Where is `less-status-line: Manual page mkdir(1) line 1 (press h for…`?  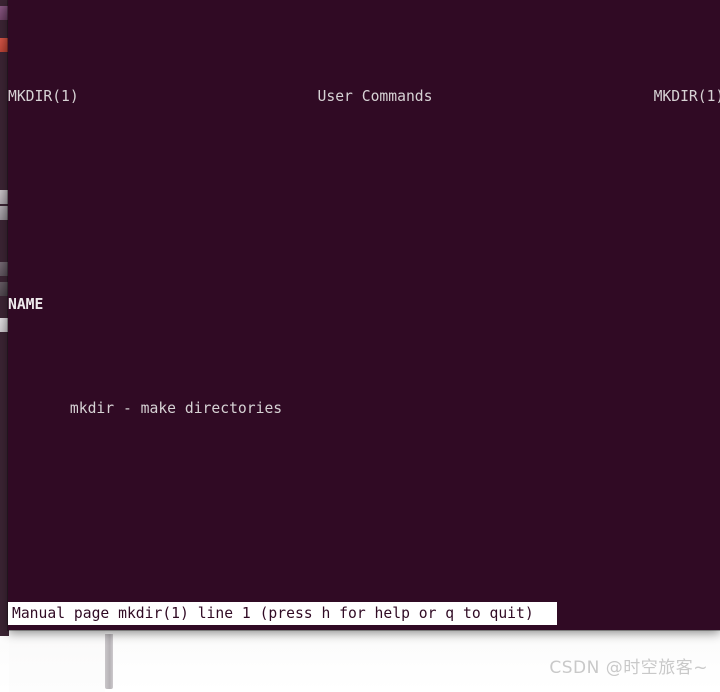 less-status-line: Manual page mkdir(1) line 1 (press h for… is located at coordinates (282, 613).